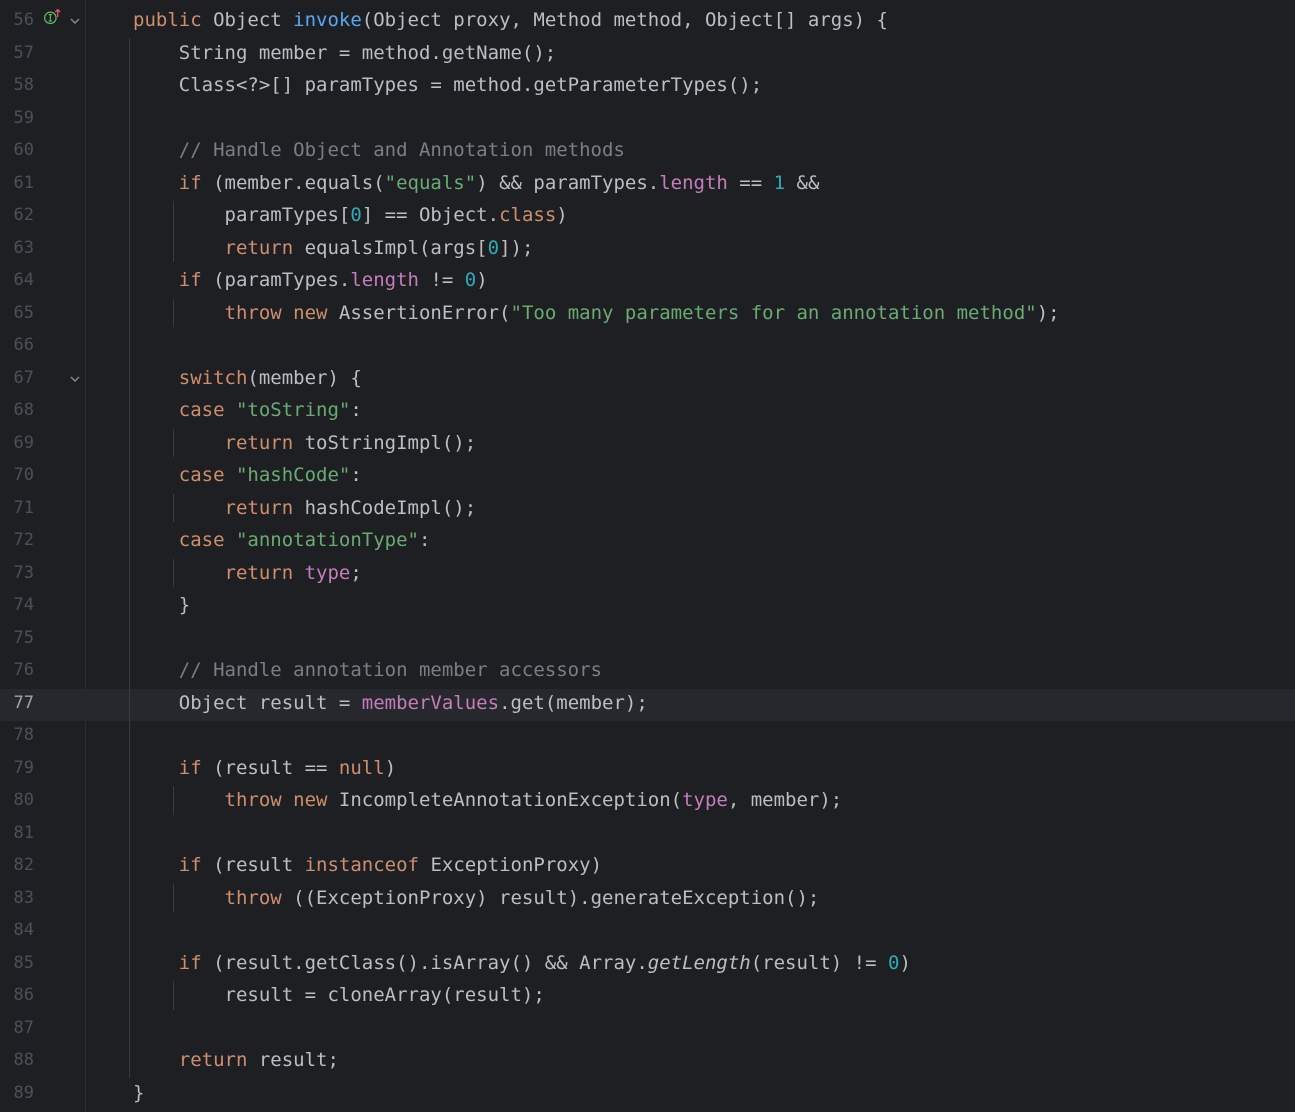  Describe the element at coordinates (17, 118) in the screenshot. I see `line-number: 59` at that location.